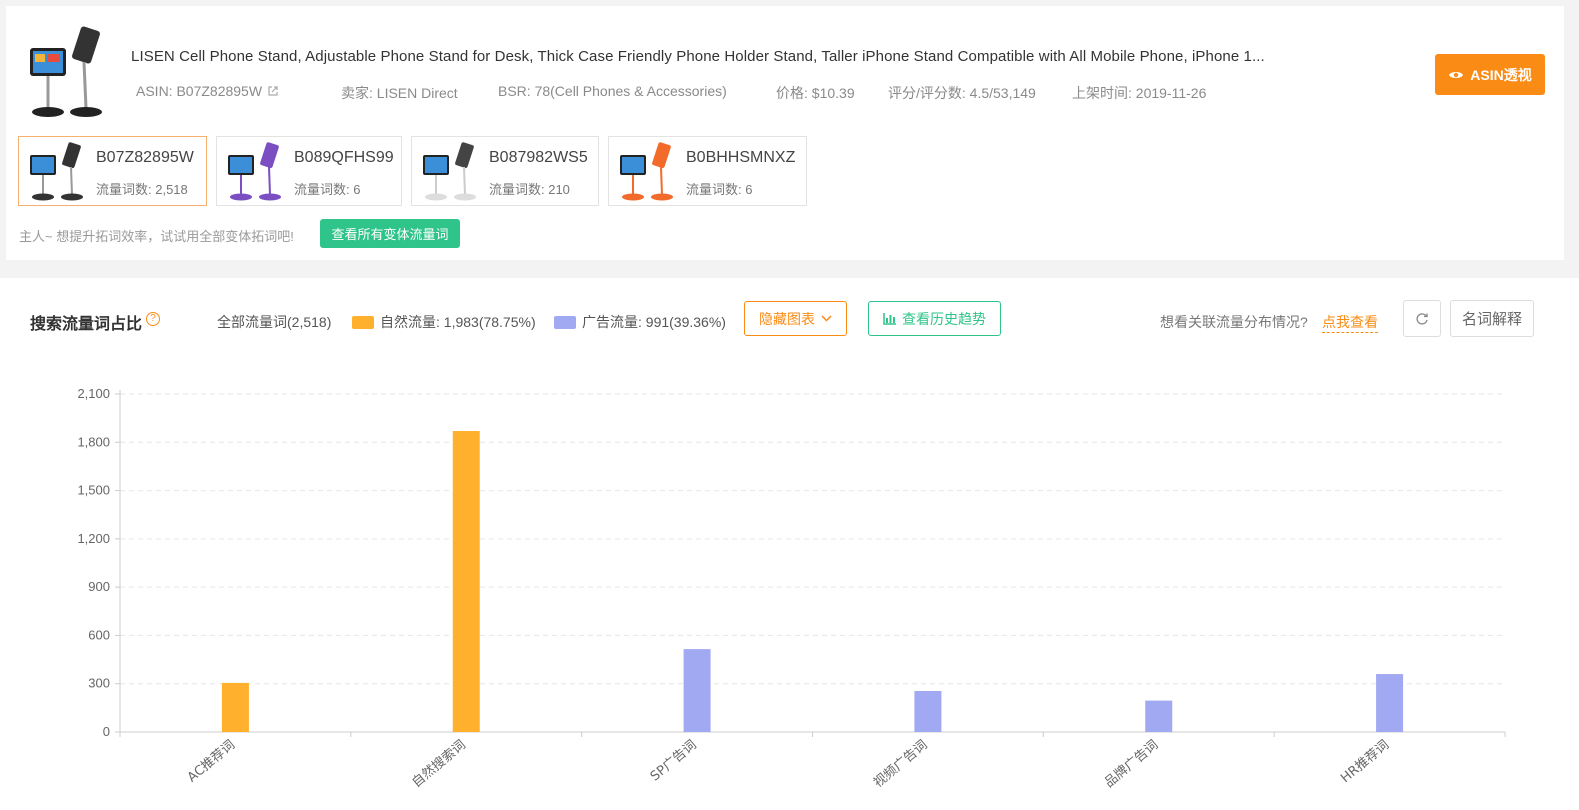  Describe the element at coordinates (99, 634) in the screenshot. I see `y-tick-label: 600` at that location.